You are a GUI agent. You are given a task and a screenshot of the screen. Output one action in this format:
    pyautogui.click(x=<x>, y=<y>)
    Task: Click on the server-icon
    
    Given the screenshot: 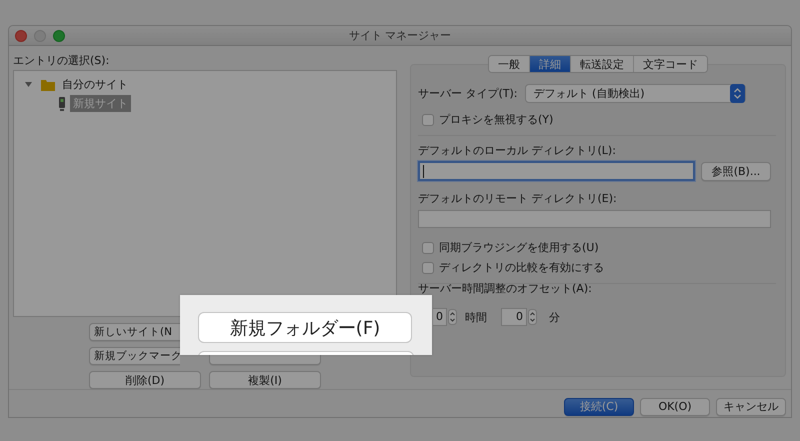 What is the action you would take?
    pyautogui.click(x=62, y=103)
    